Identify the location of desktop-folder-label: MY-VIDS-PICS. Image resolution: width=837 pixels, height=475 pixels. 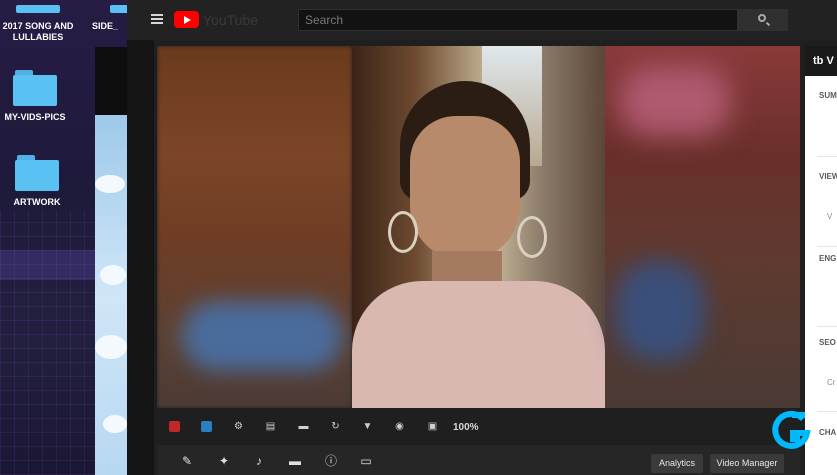
(35, 117).